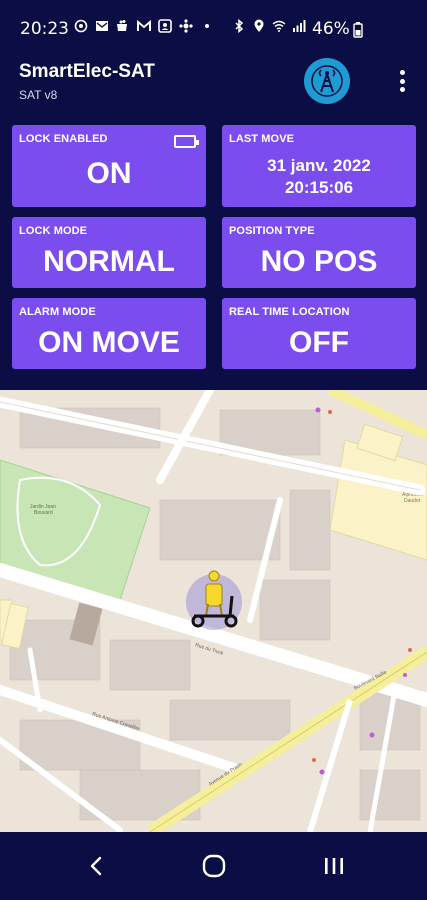 This screenshot has width=427, height=900. Describe the element at coordinates (57, 312) in the screenshot. I see `alarm-mode-label: ALARM MODE` at that location.